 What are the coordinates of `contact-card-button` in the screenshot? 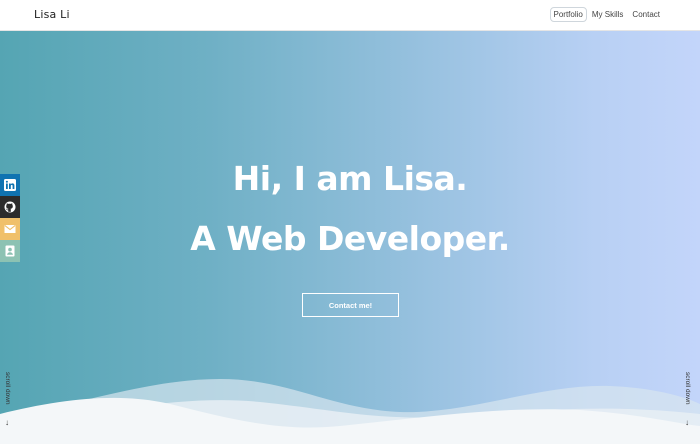 It's located at (10, 251).